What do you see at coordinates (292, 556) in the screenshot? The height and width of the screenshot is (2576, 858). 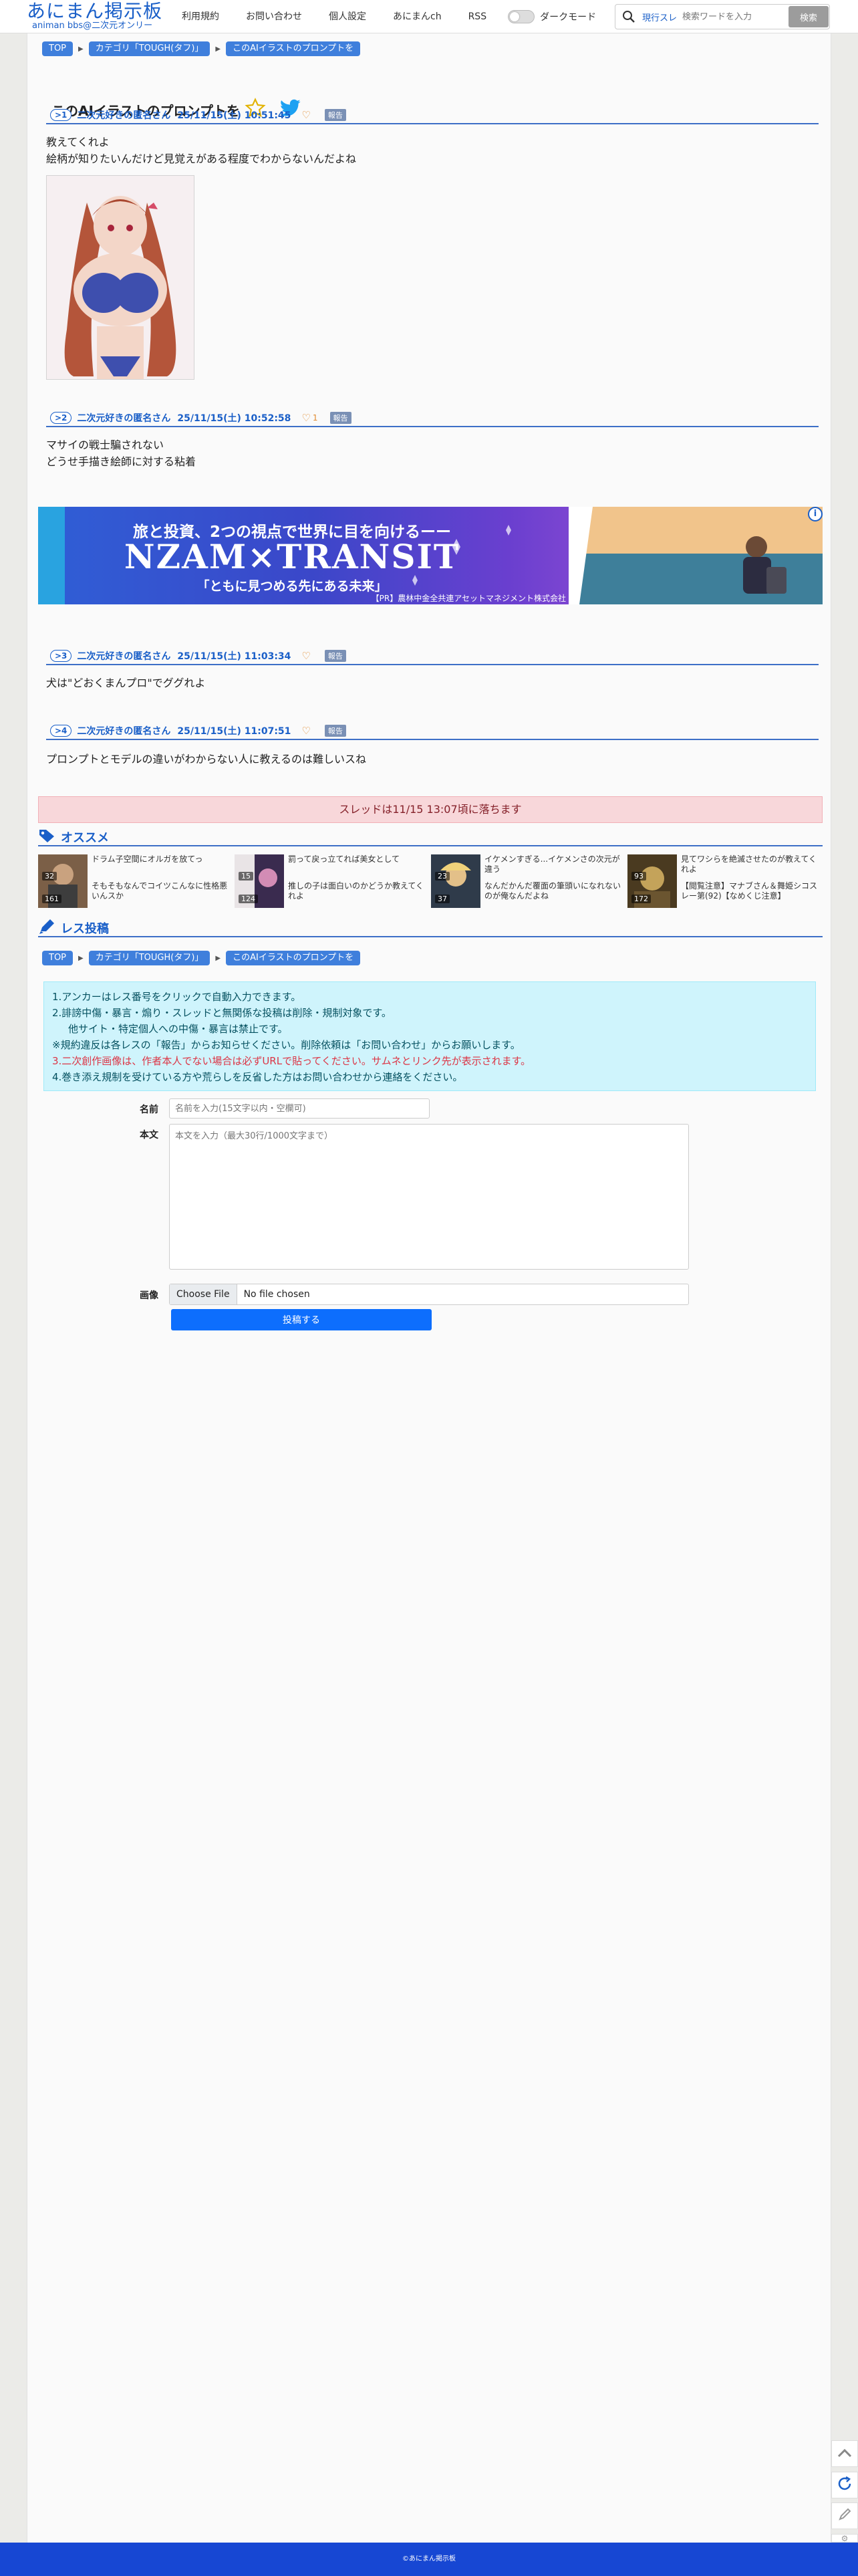 I see `ad-brand: NZAM×TRANSIT` at bounding box center [292, 556].